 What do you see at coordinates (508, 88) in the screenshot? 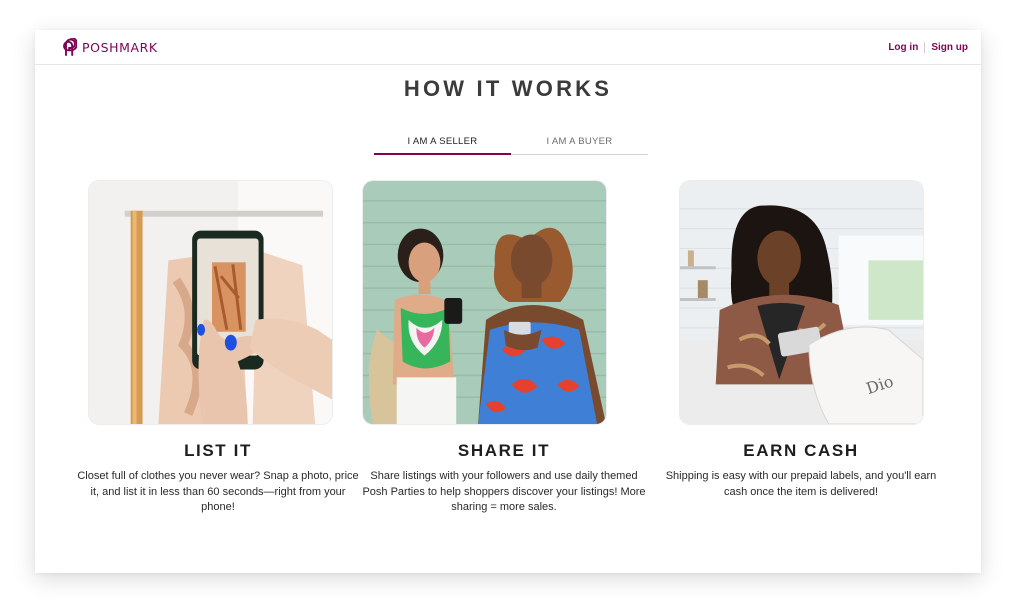
I see `page-title: HOW IT WORKS` at bounding box center [508, 88].